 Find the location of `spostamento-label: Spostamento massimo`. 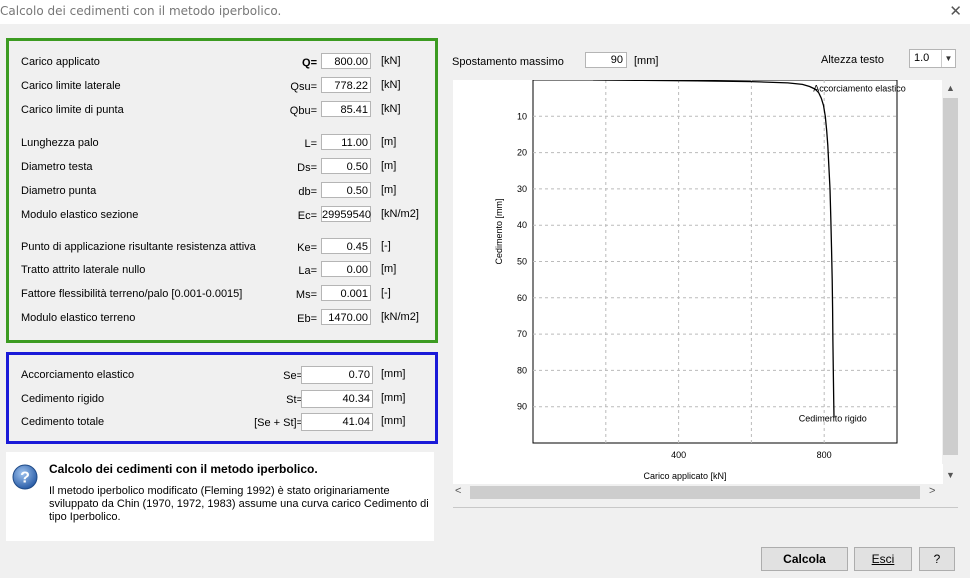

spostamento-label: Spostamento massimo is located at coordinates (508, 62).